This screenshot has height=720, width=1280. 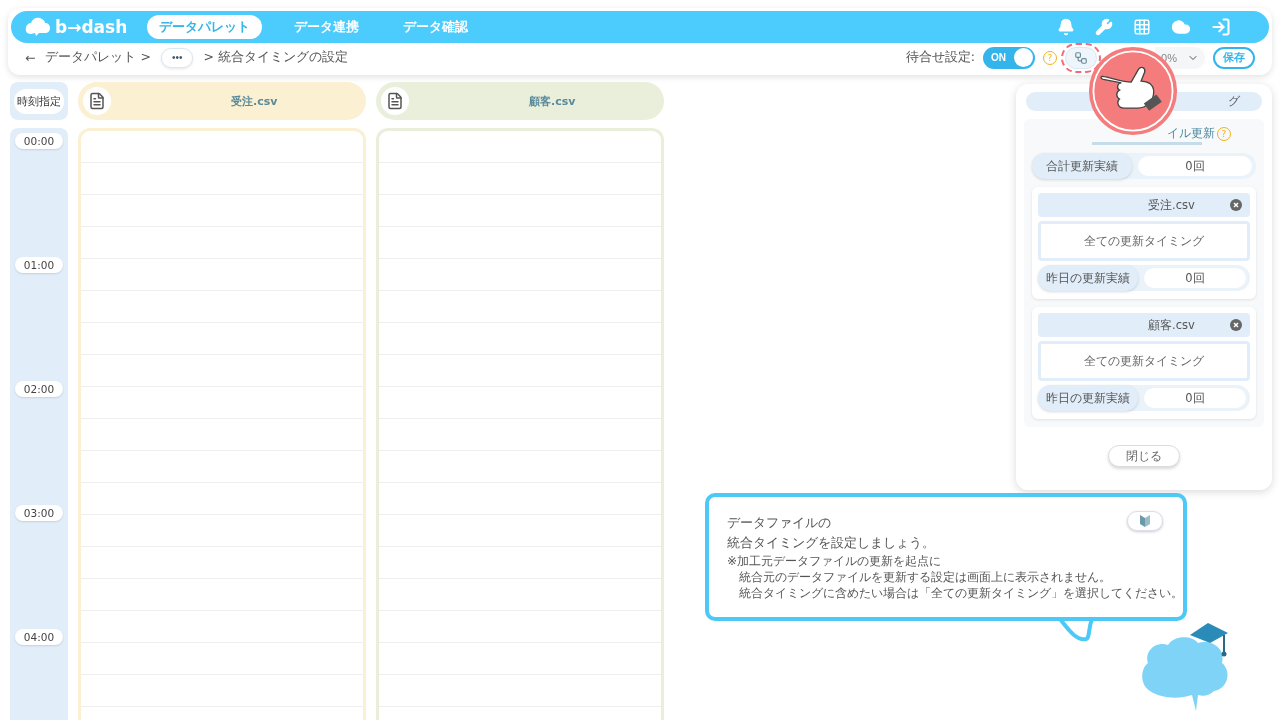 I want to click on wait-setting-label: 待合せ設定:, so click(x=940, y=57).